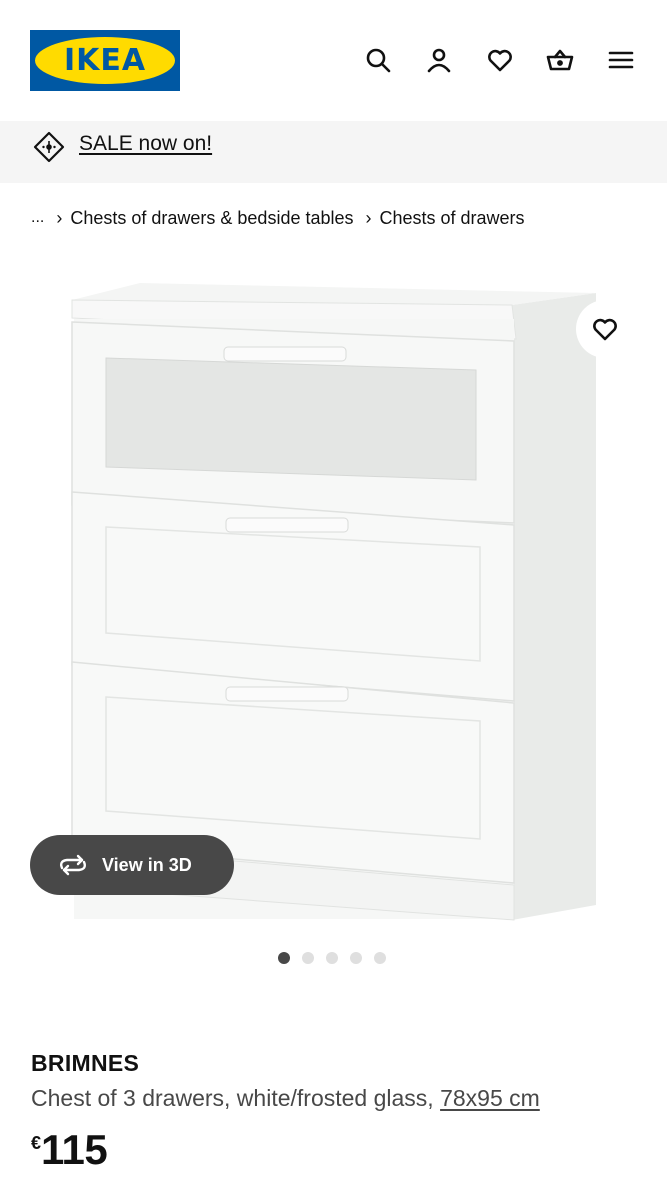  What do you see at coordinates (333, 60) in the screenshot?
I see `site-header: IKEA` at bounding box center [333, 60].